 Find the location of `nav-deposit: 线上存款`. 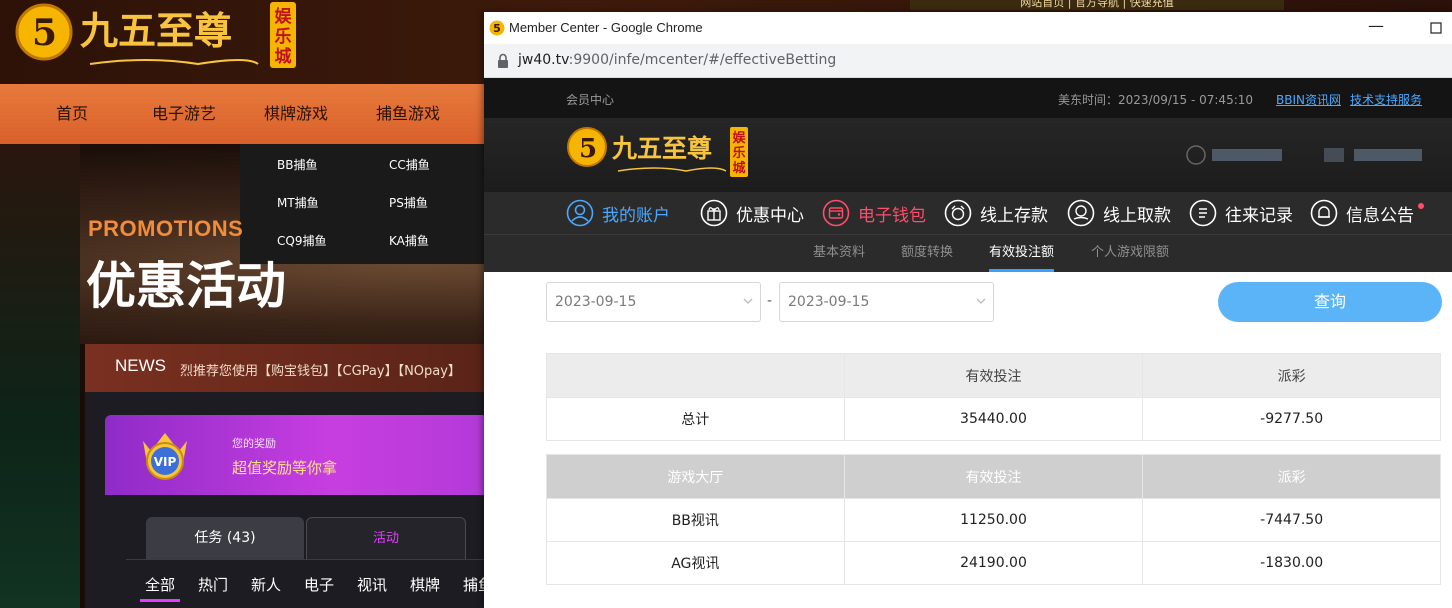

nav-deposit: 线上存款 is located at coordinates (996, 213).